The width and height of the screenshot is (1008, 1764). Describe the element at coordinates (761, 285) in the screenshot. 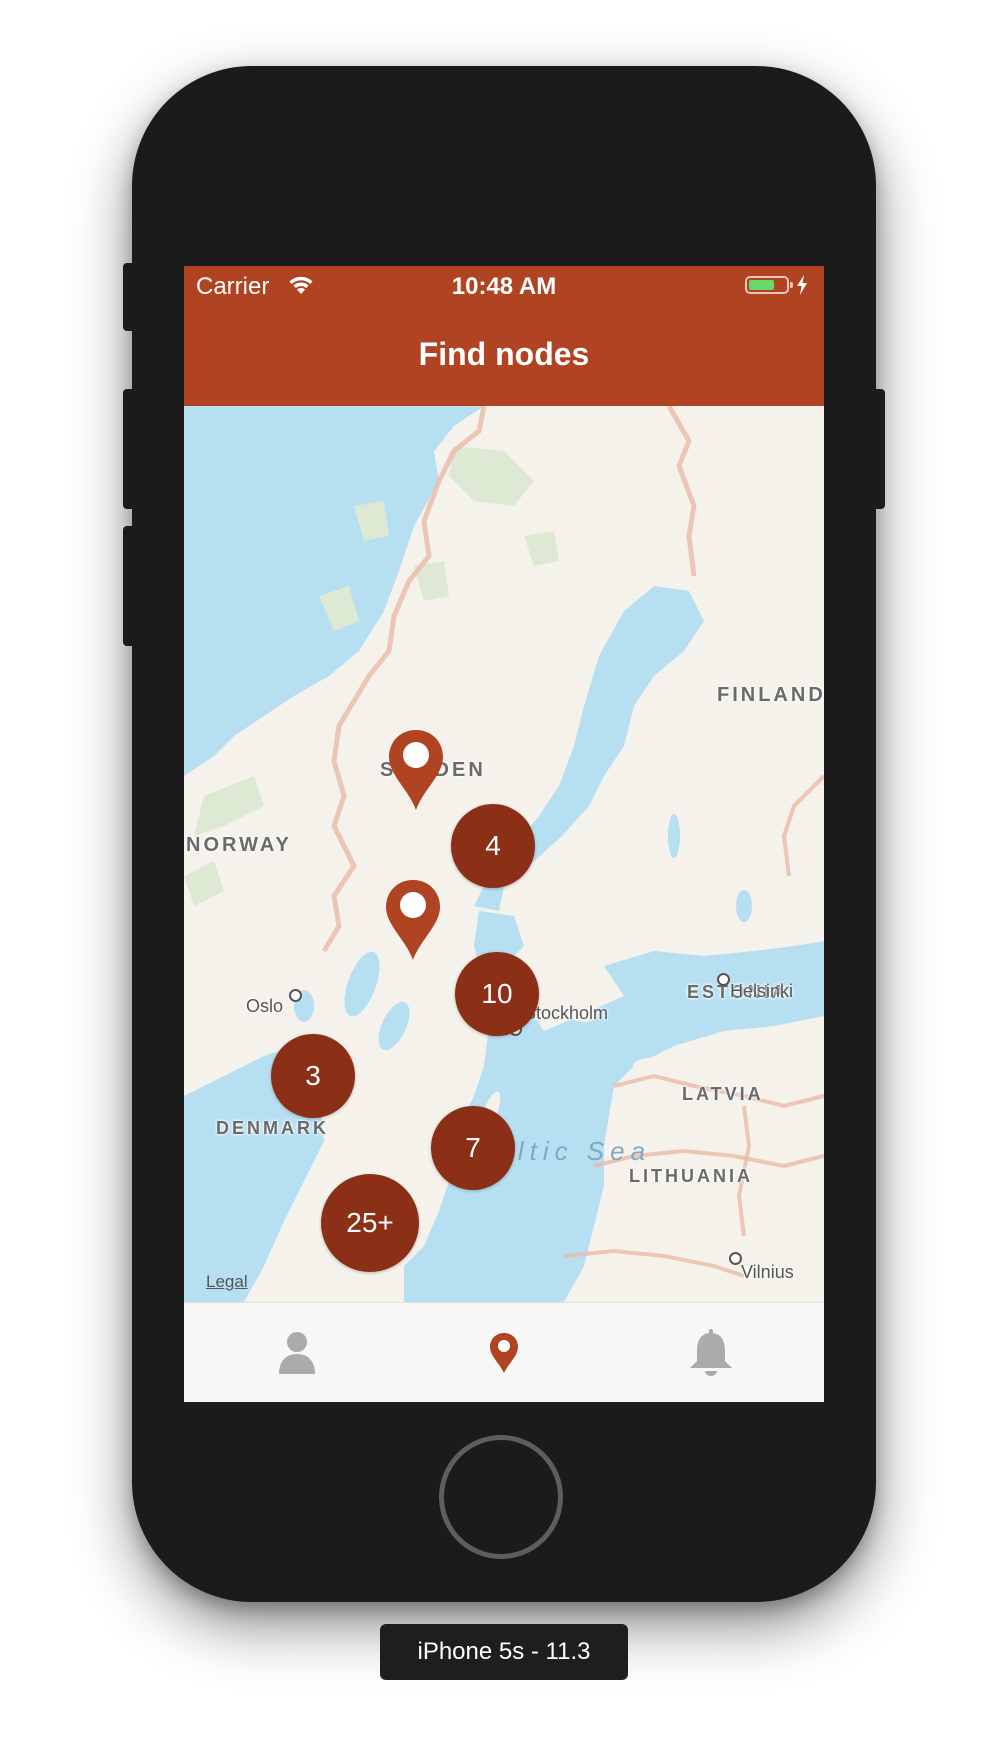

I see `battery-fill` at that location.